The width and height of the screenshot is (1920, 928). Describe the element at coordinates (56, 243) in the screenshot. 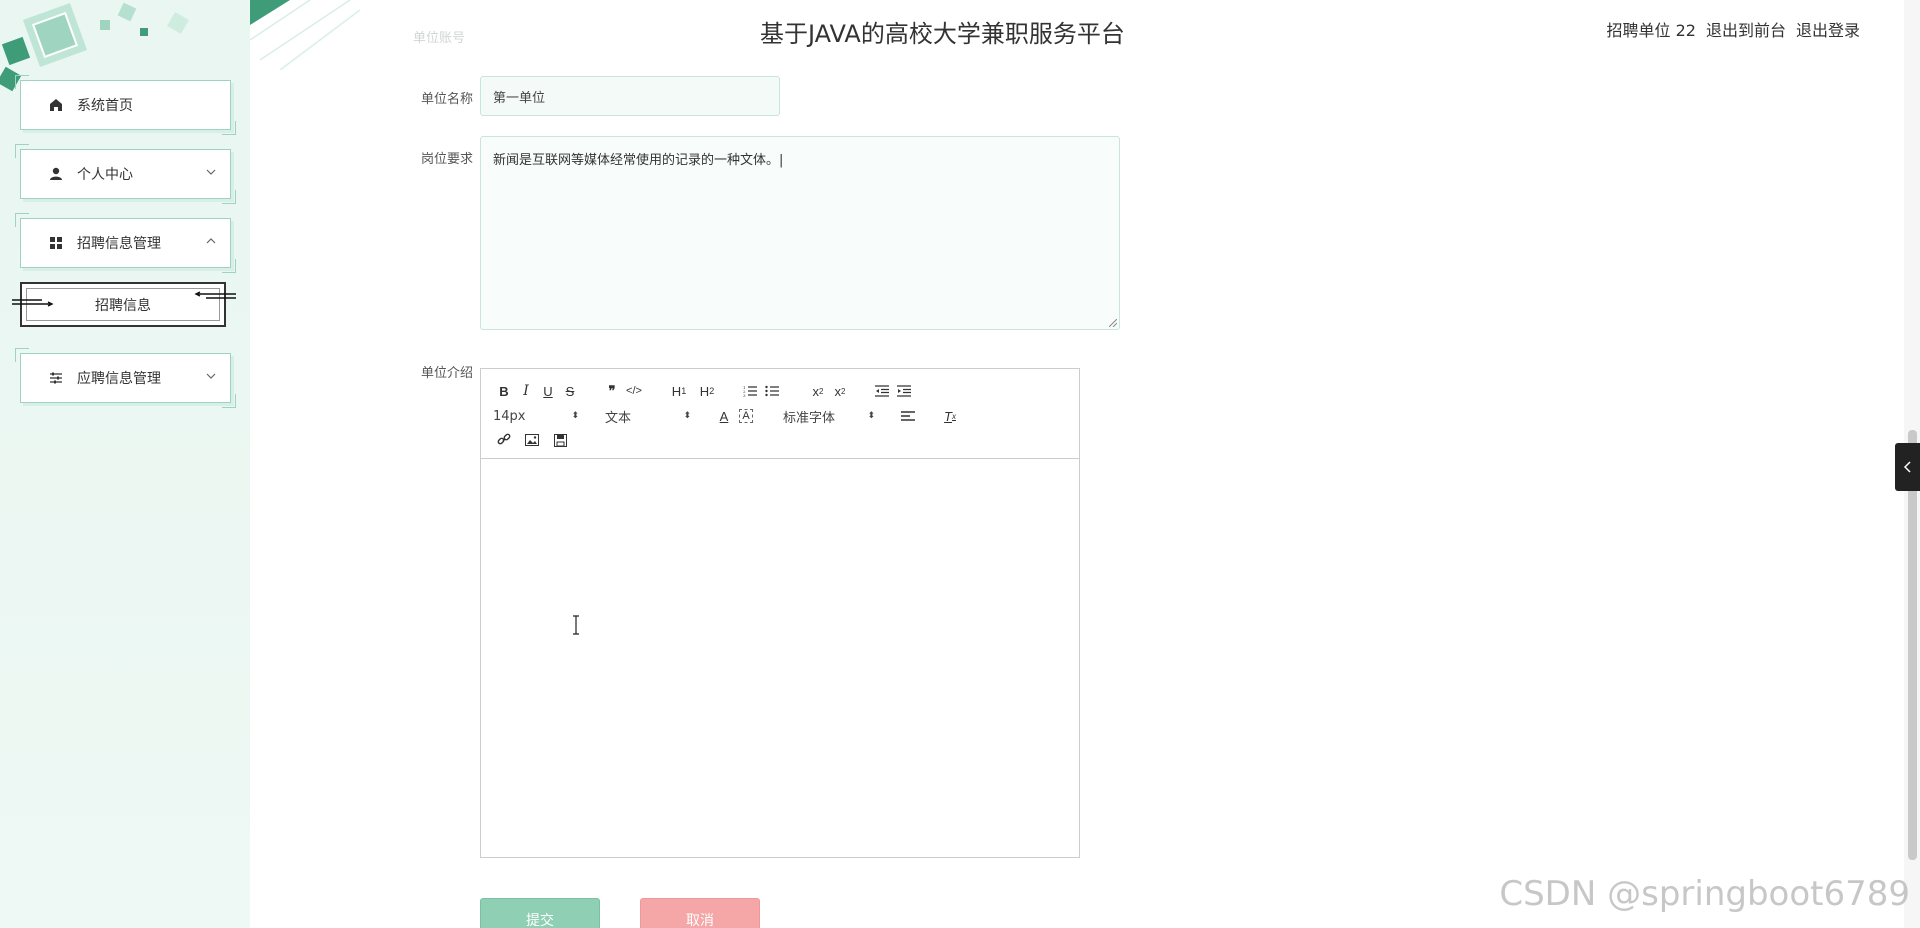

I see `grid-icon` at that location.